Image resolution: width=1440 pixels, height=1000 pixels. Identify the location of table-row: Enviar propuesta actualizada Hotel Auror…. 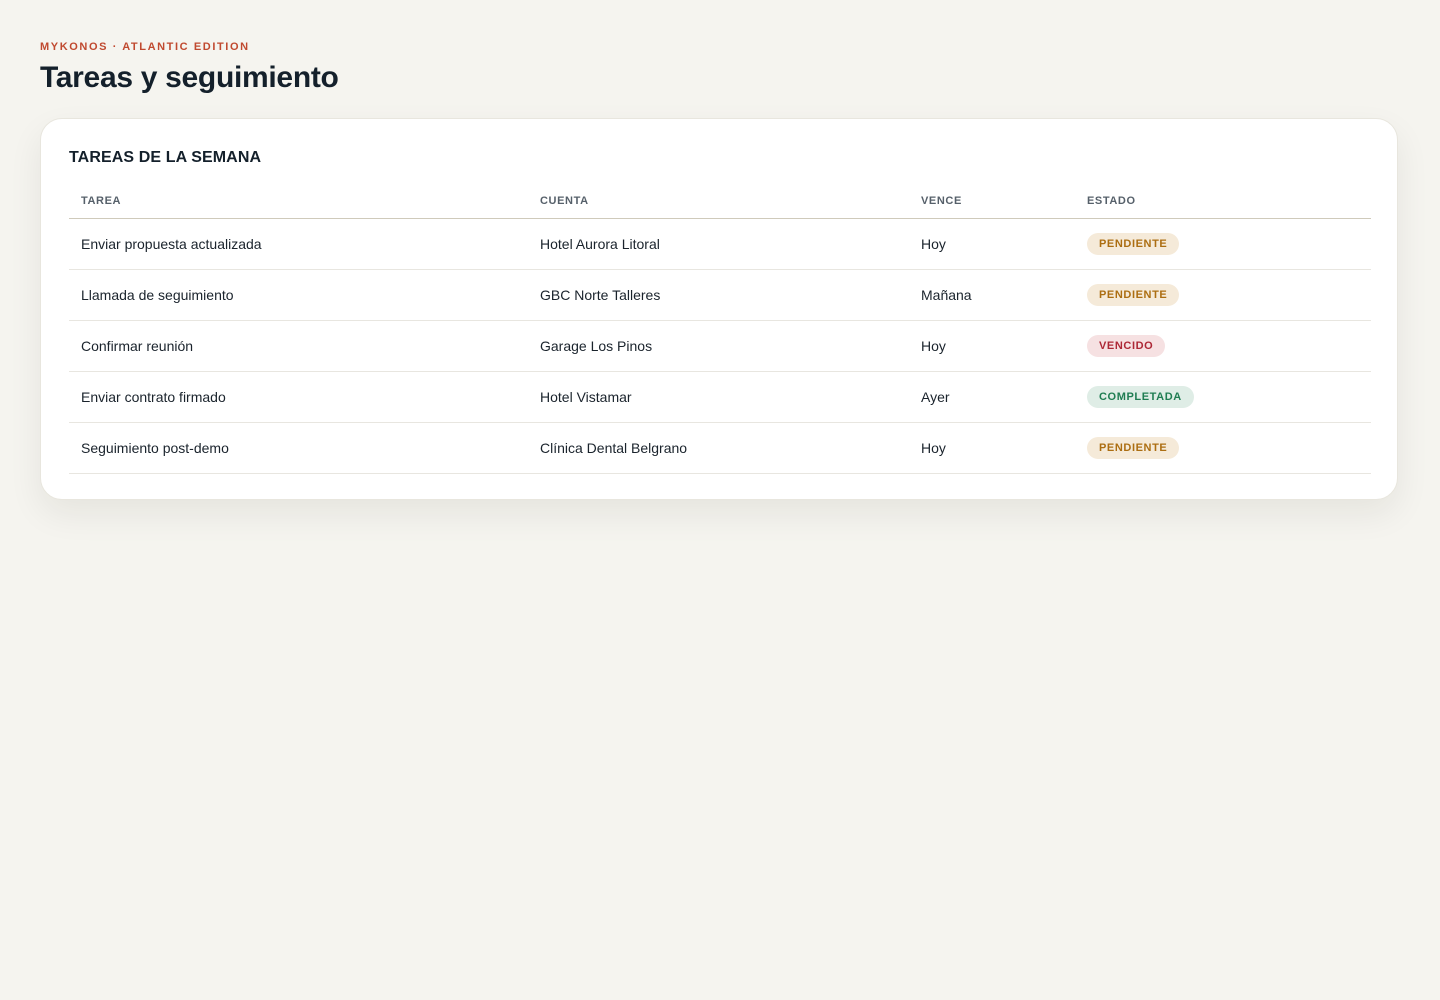
(720, 244).